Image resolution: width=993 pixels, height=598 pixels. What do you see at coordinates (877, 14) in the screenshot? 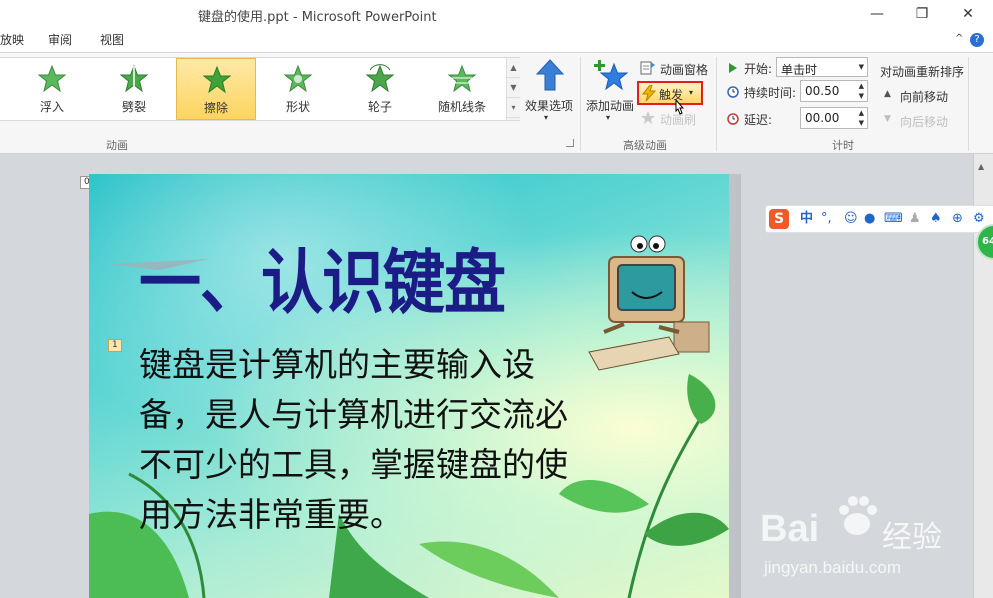
I see `minimize-button: —` at bounding box center [877, 14].